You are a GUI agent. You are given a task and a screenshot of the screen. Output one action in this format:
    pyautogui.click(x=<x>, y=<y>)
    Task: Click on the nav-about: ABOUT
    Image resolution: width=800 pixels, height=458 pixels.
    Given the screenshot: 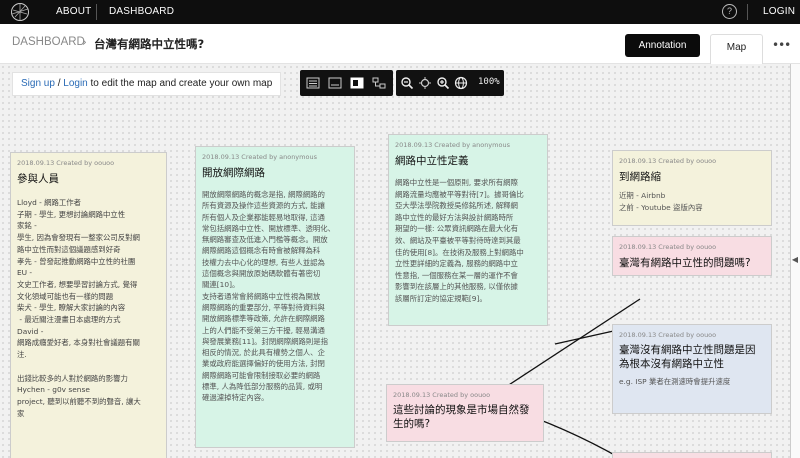 What is the action you would take?
    pyautogui.click(x=73, y=11)
    